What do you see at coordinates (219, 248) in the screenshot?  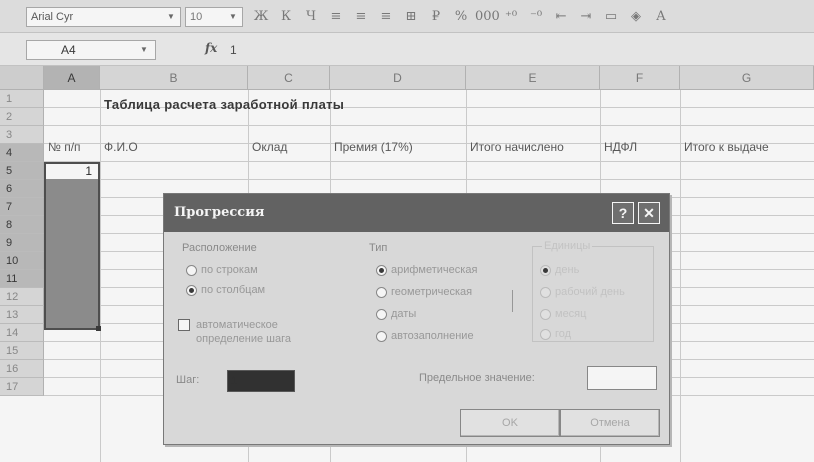 I see `location-group-label: Расположение` at bounding box center [219, 248].